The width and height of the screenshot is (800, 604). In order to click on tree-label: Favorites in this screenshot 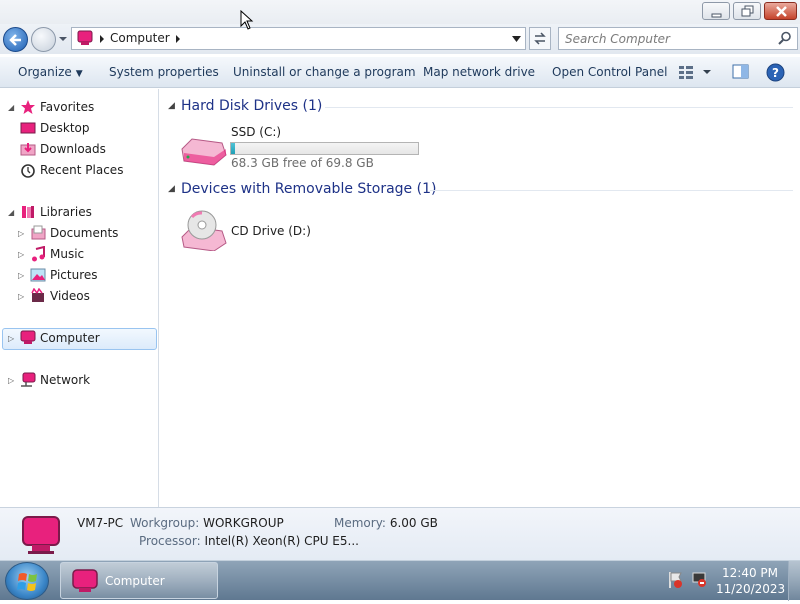, I will do `click(67, 107)`.